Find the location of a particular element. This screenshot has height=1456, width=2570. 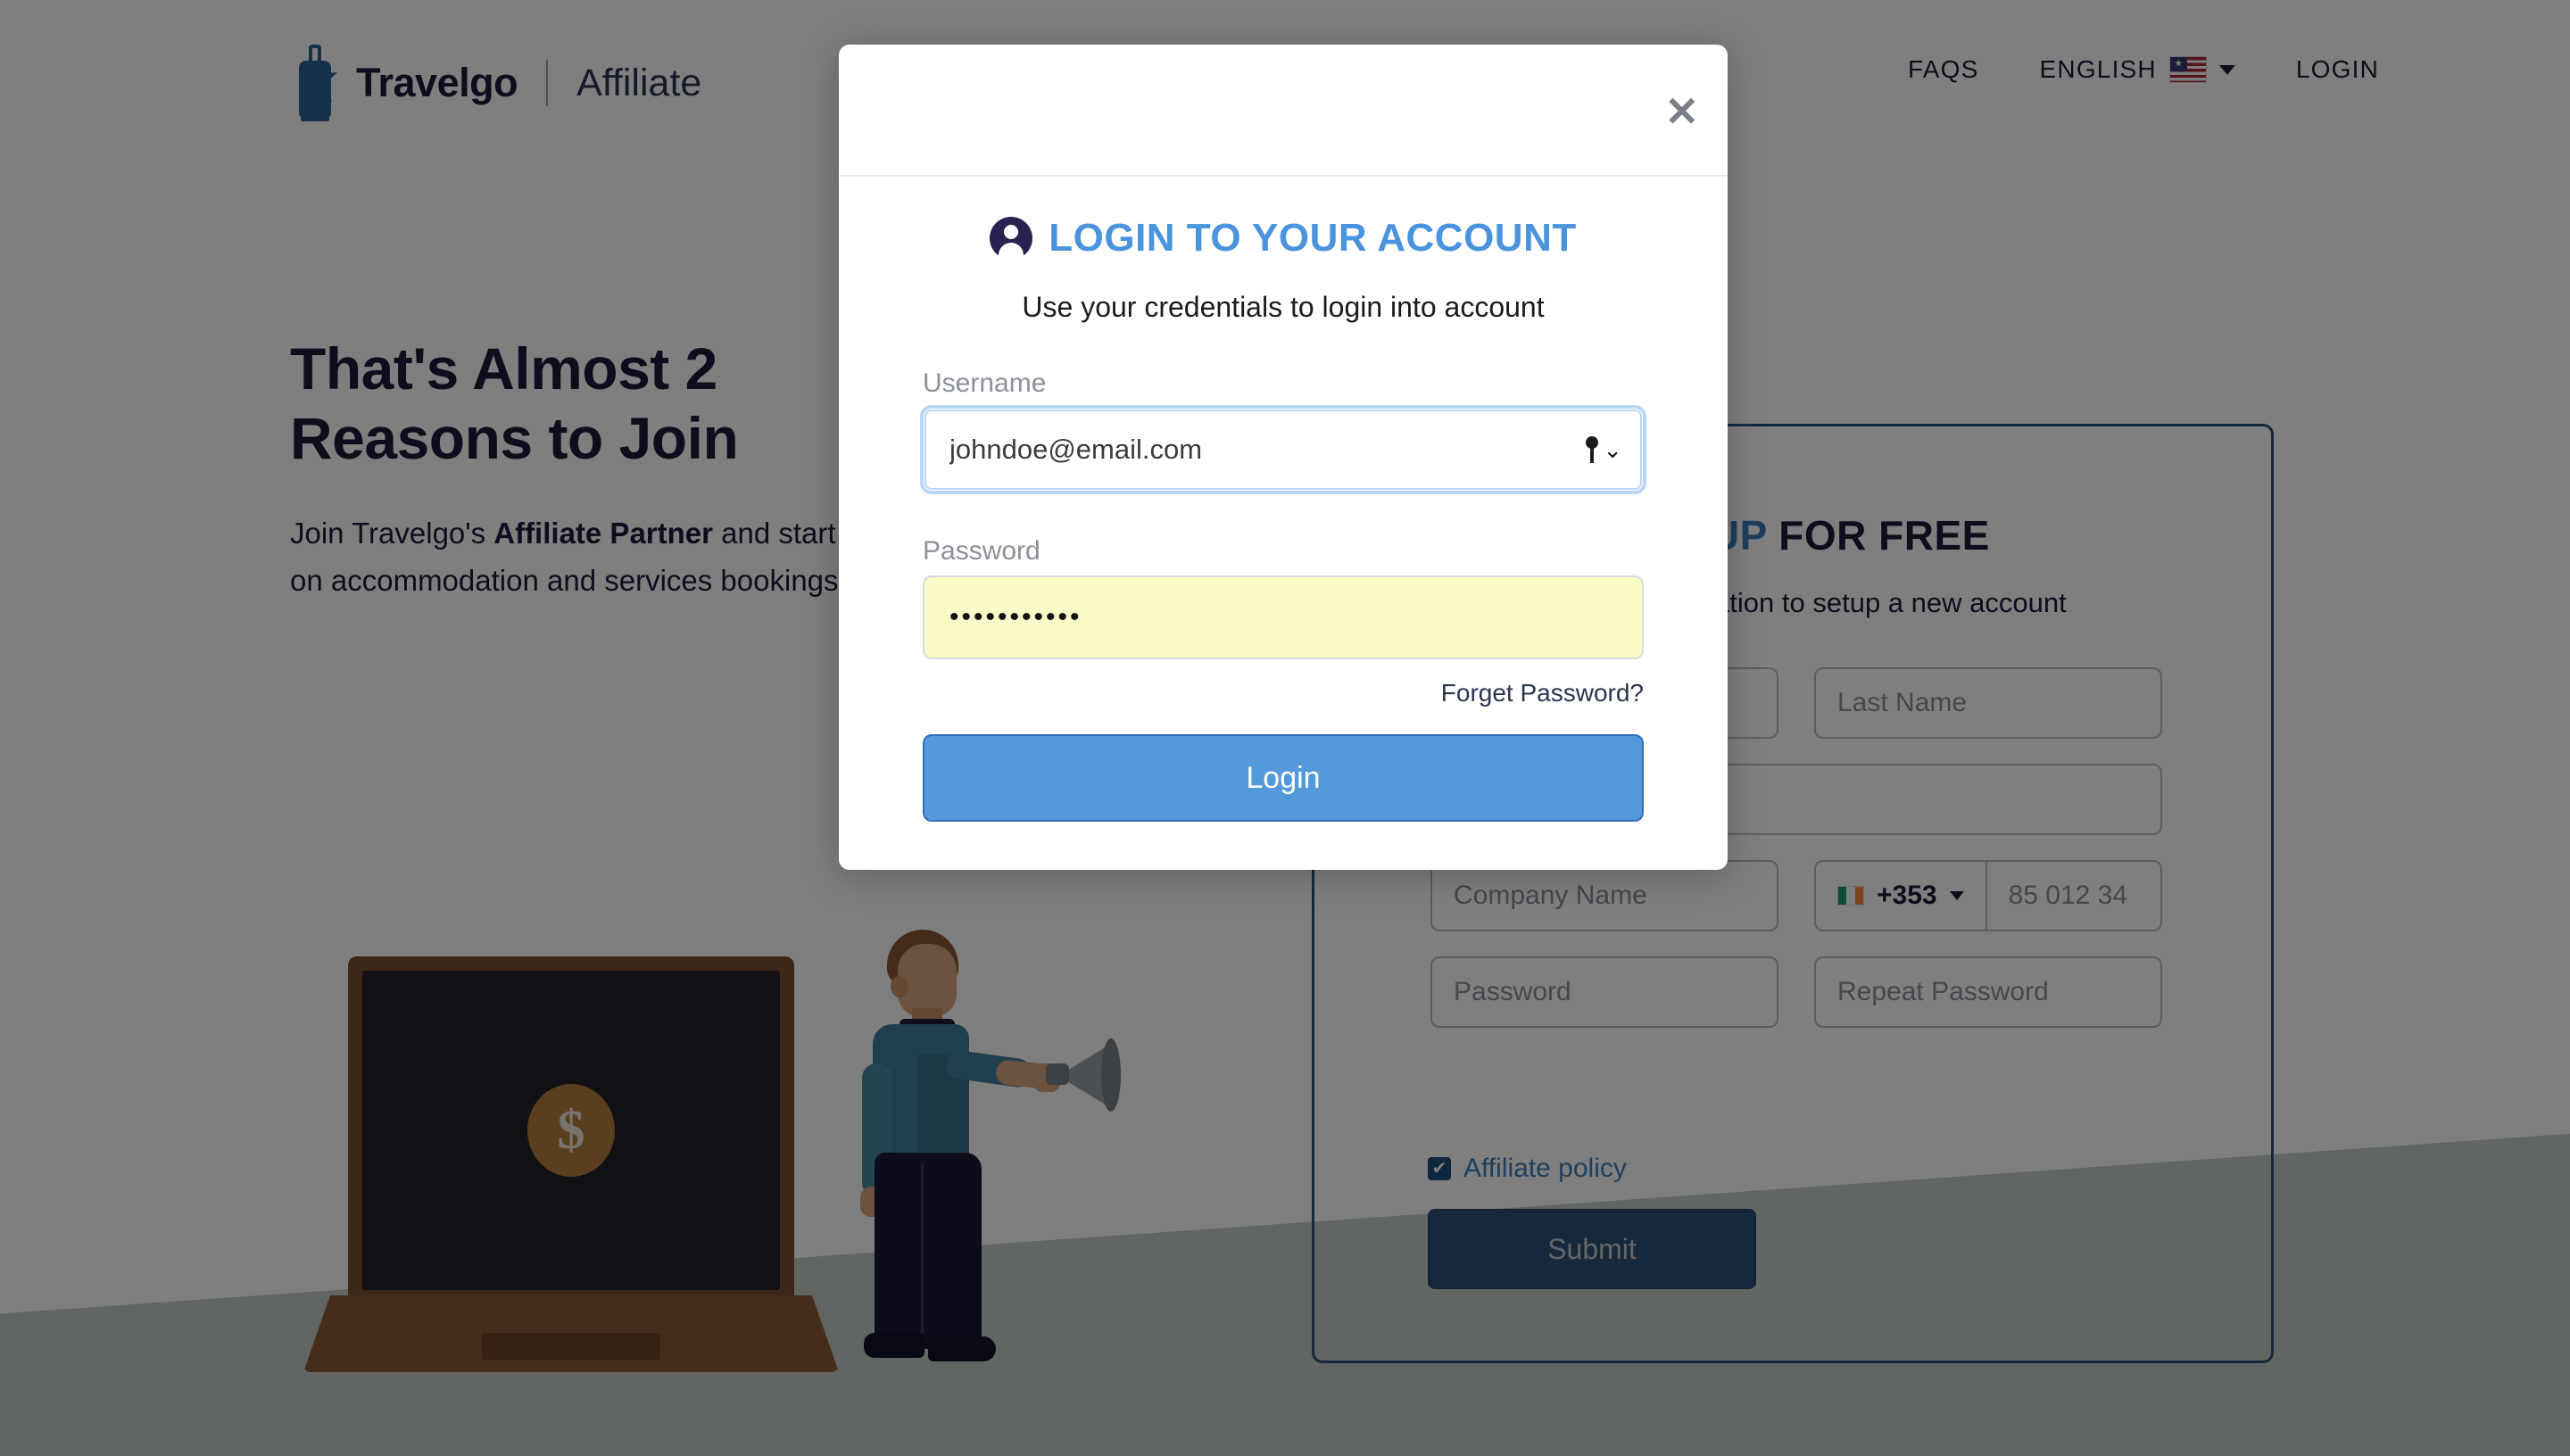

password-label: Password is located at coordinates (982, 551).